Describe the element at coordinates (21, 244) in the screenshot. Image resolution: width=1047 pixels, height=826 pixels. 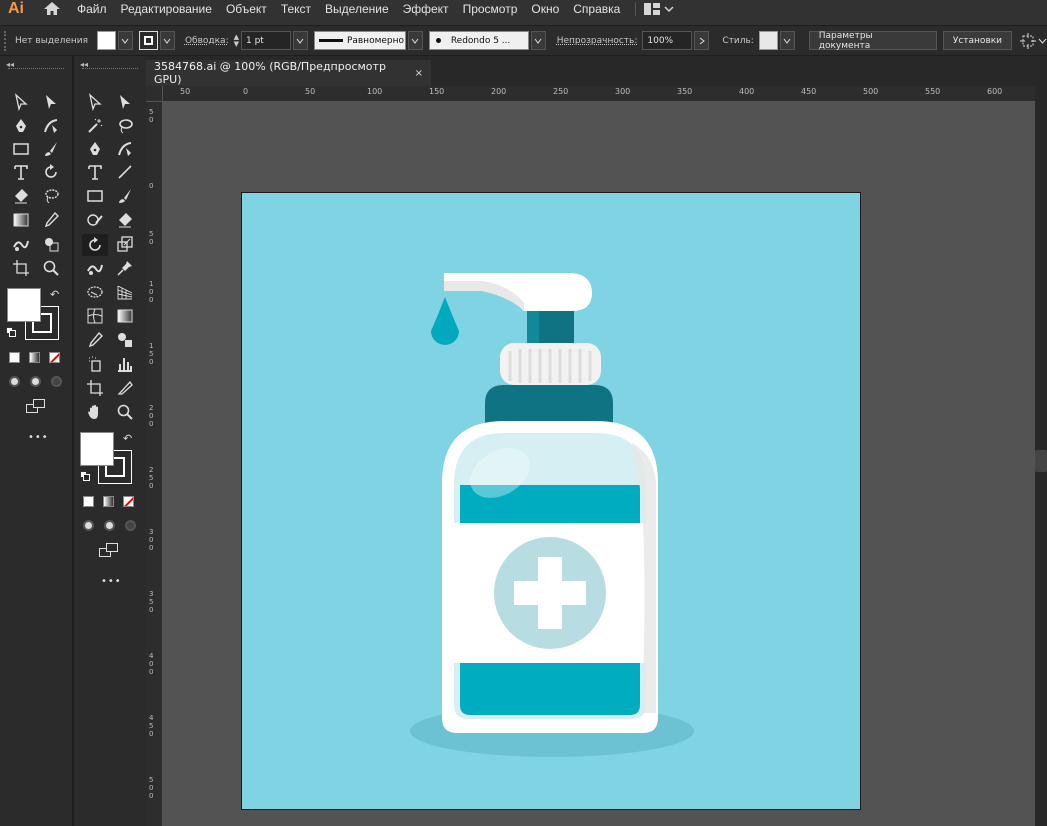
I see `puppet-warp-tool` at that location.